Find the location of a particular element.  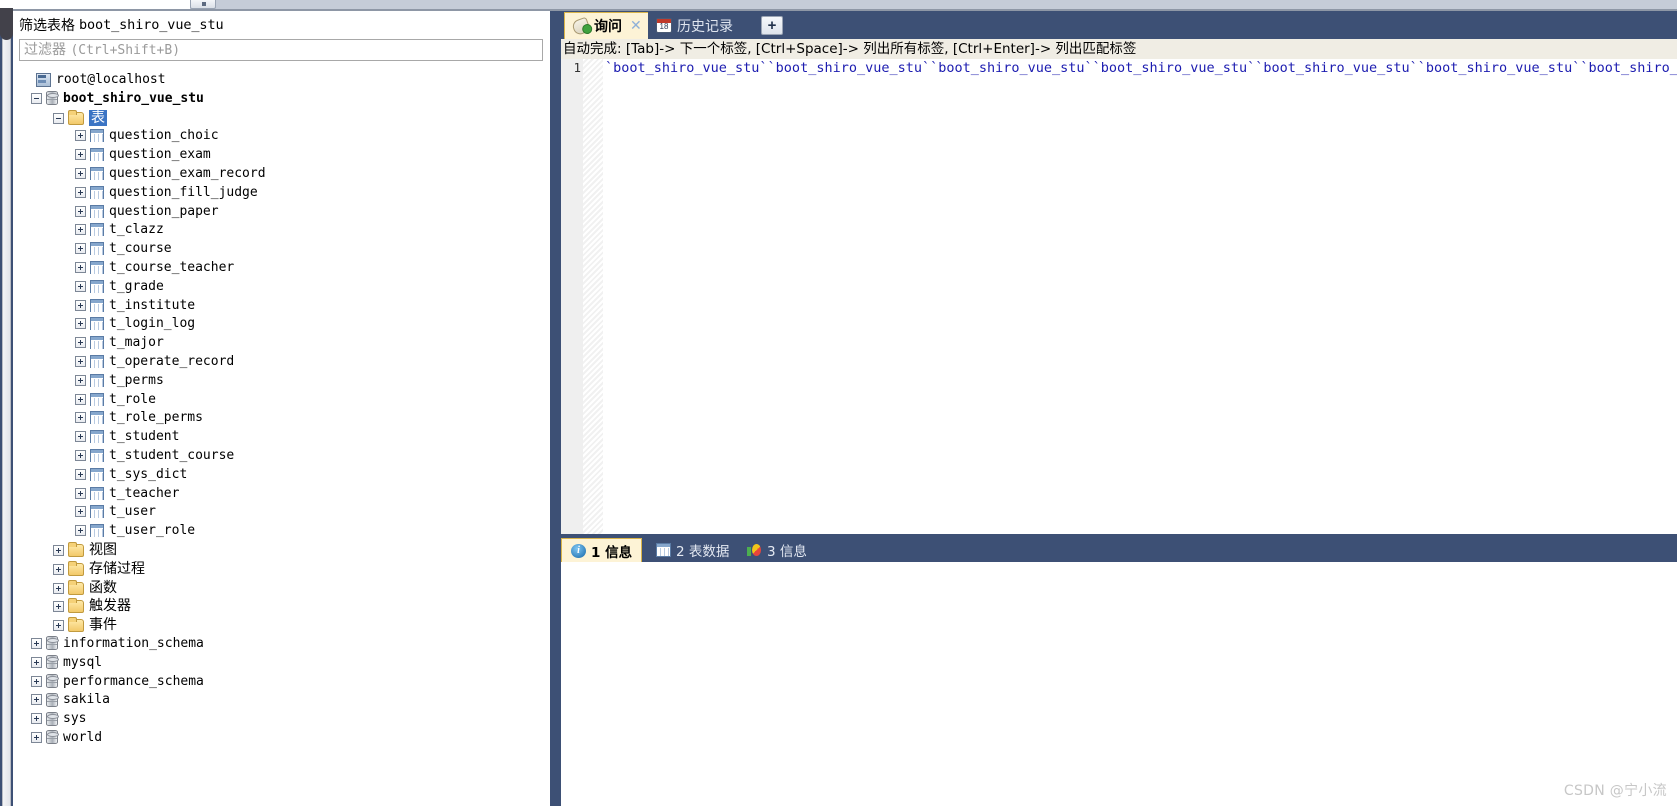

tree-node-table: question_paper is located at coordinates (281, 212).